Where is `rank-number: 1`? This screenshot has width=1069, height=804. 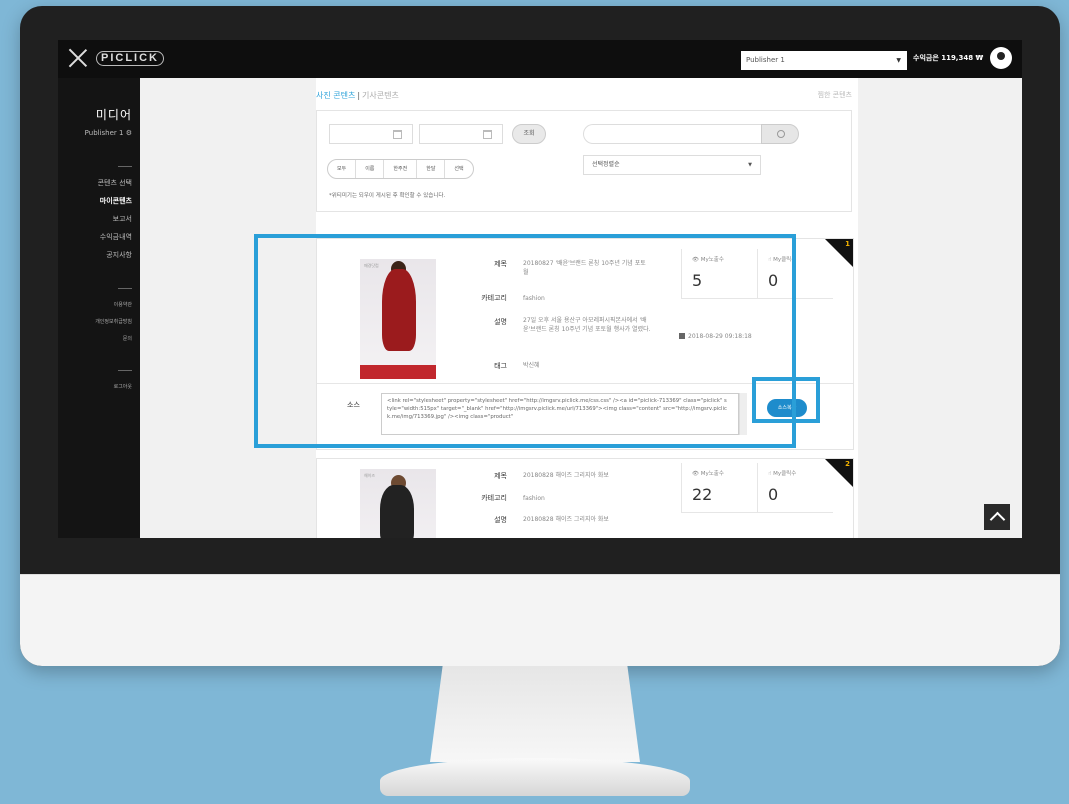 rank-number: 1 is located at coordinates (847, 244).